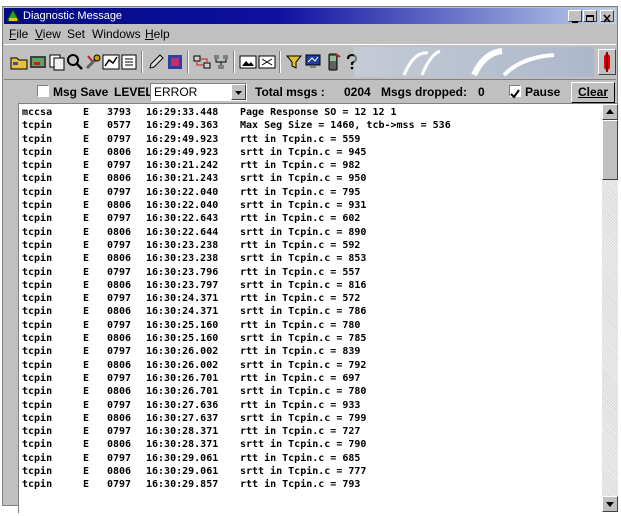 This screenshot has width=621, height=516. Describe the element at coordinates (75, 62) in the screenshot. I see `search-icon` at that location.